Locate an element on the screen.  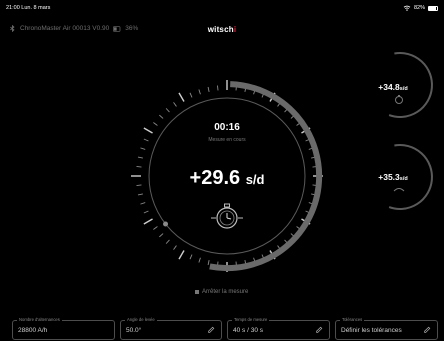
stop-measure-button: Arrêter la mesure is located at coordinates (221, 292).